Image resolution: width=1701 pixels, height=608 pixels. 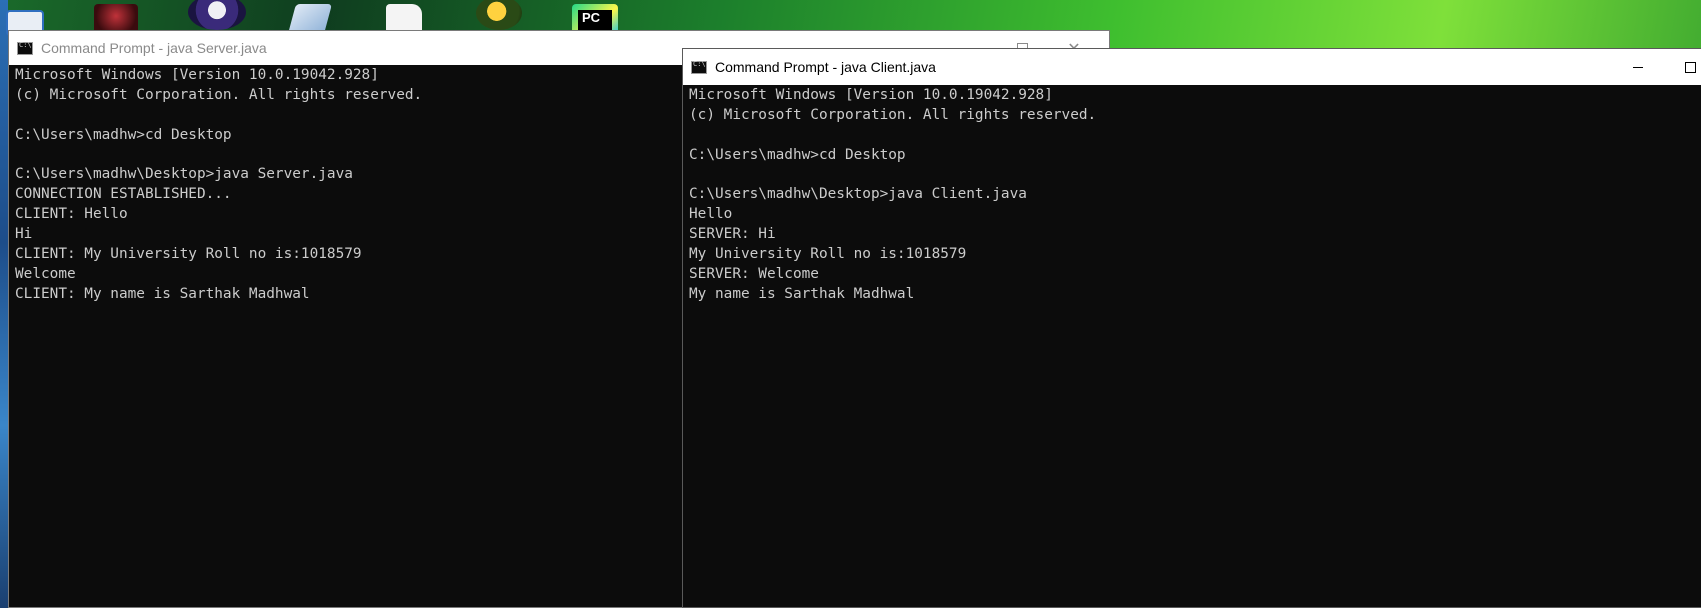 I want to click on console-line: C:\Users\madhw>cd Desktop, so click(x=797, y=154).